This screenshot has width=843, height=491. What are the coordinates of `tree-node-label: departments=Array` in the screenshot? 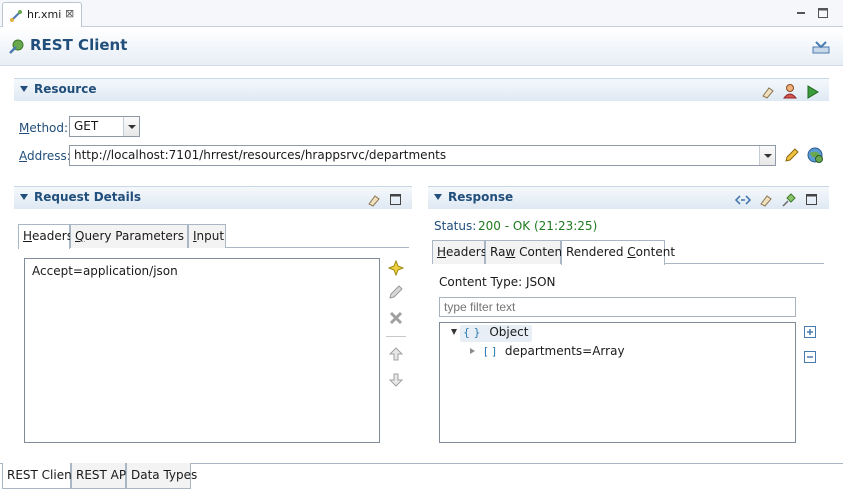 It's located at (564, 351).